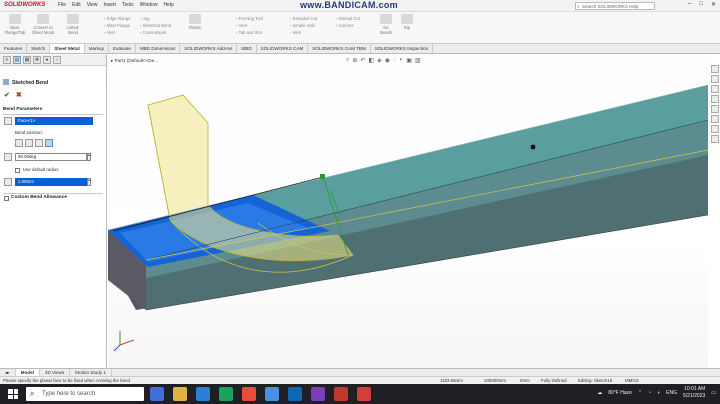 This screenshot has width=720, height=404. What do you see at coordinates (364, 394) in the screenshot?
I see `bandicam-taskbar-icon` at bounding box center [364, 394].